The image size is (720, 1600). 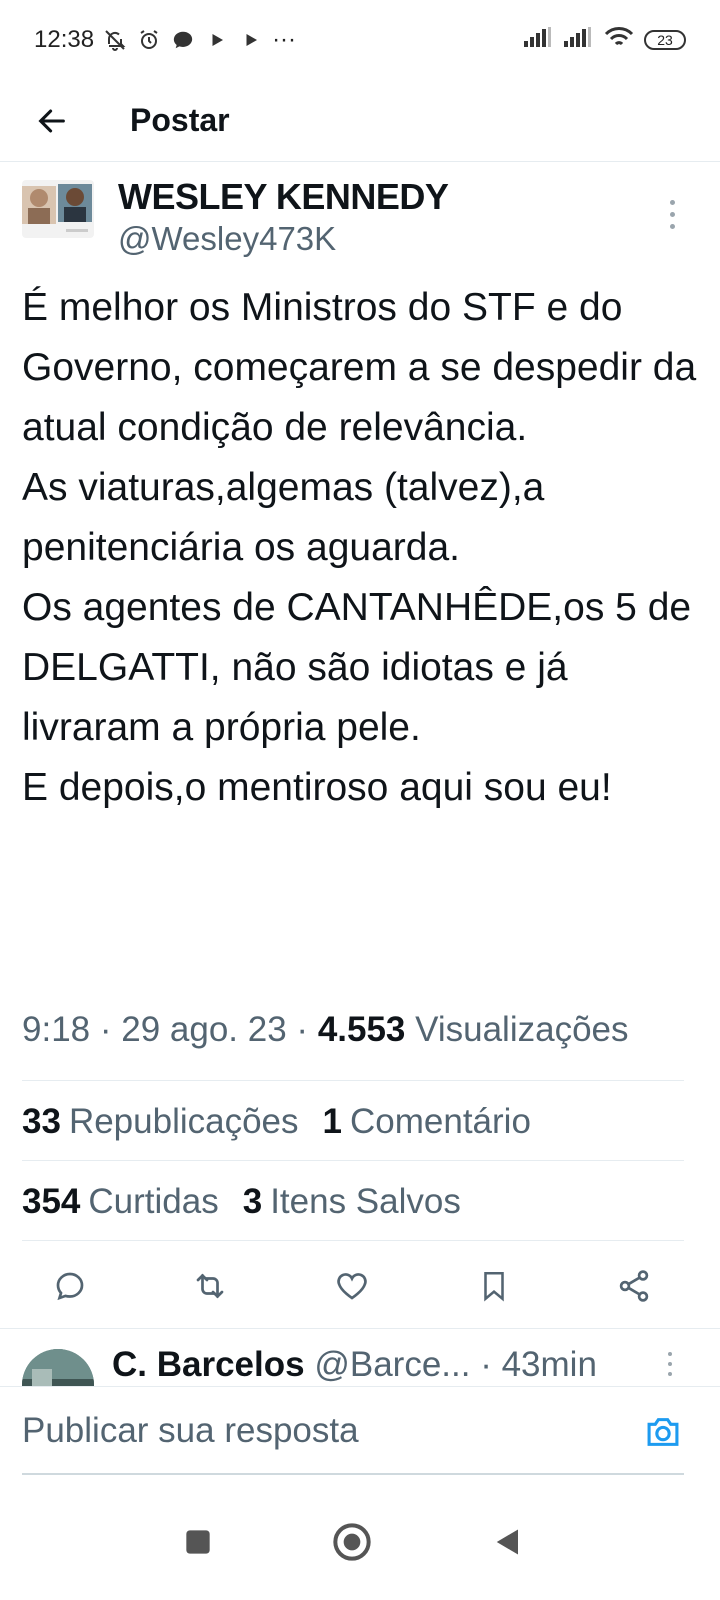 I want to click on repost-icon, so click(x=210, y=1286).